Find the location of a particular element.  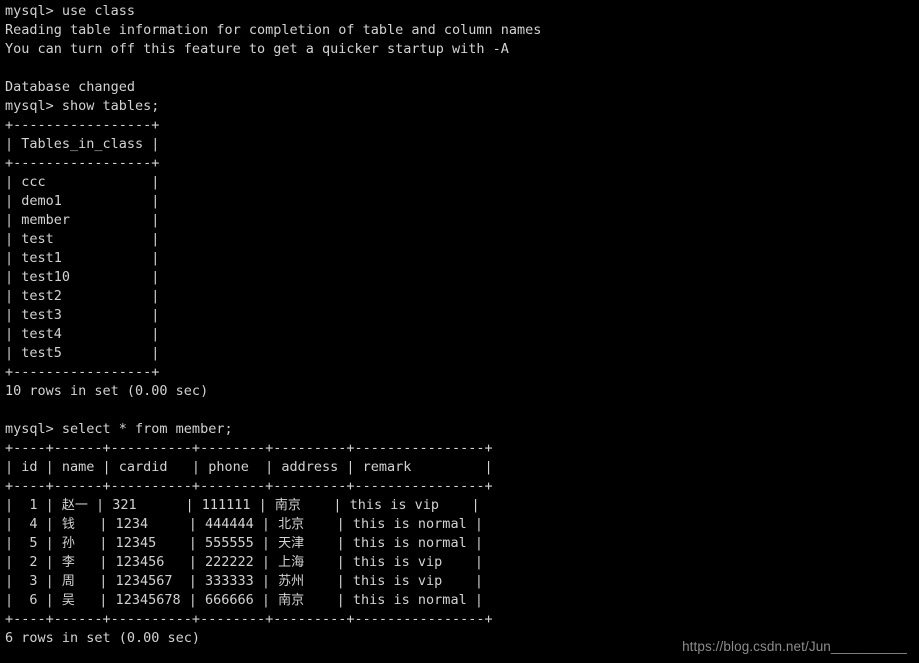

terminal-line: | test3 | is located at coordinates (82, 315).